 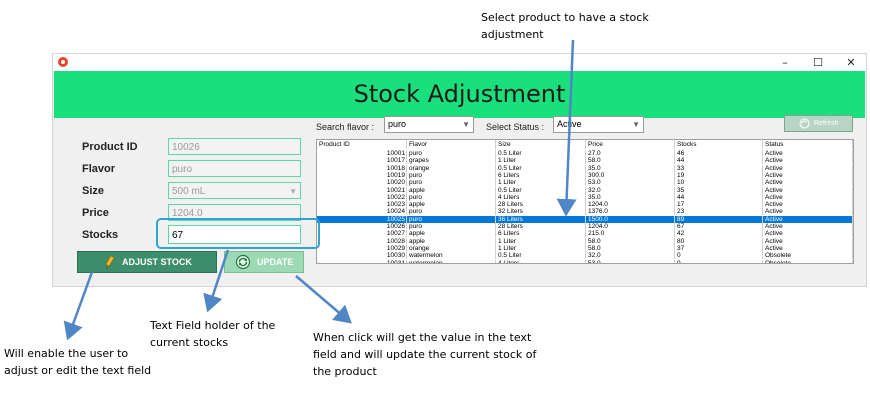 What do you see at coordinates (216, 281) in the screenshot?
I see `arrow-to-text-field-note` at bounding box center [216, 281].